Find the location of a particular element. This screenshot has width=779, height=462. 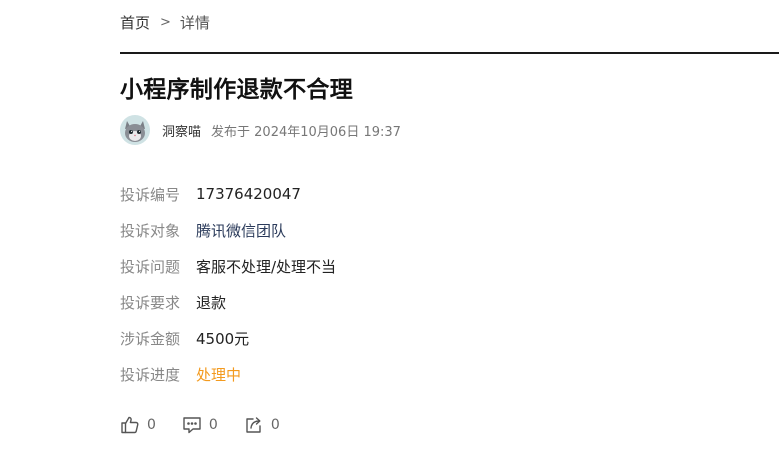

complaint-amount-row: 涉诉金额 4500元 is located at coordinates (228, 338).